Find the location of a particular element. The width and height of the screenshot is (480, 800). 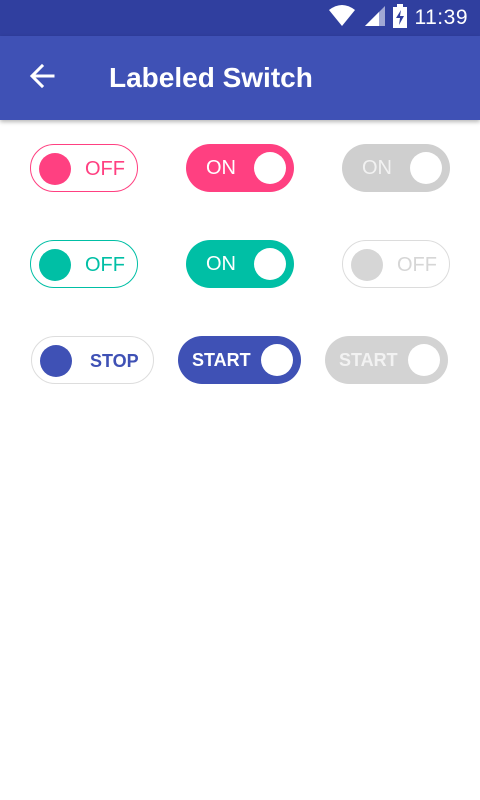

wifi-icon is located at coordinates (341, 18).